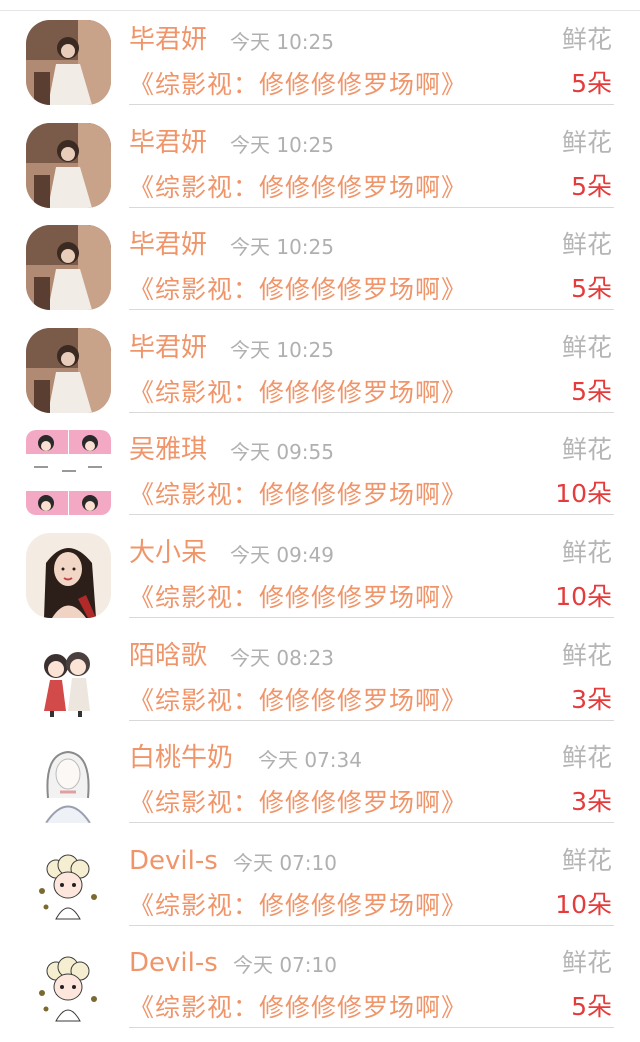 The width and height of the screenshot is (640, 1042). I want to click on send-time: 今天 07:34, so click(310, 760).